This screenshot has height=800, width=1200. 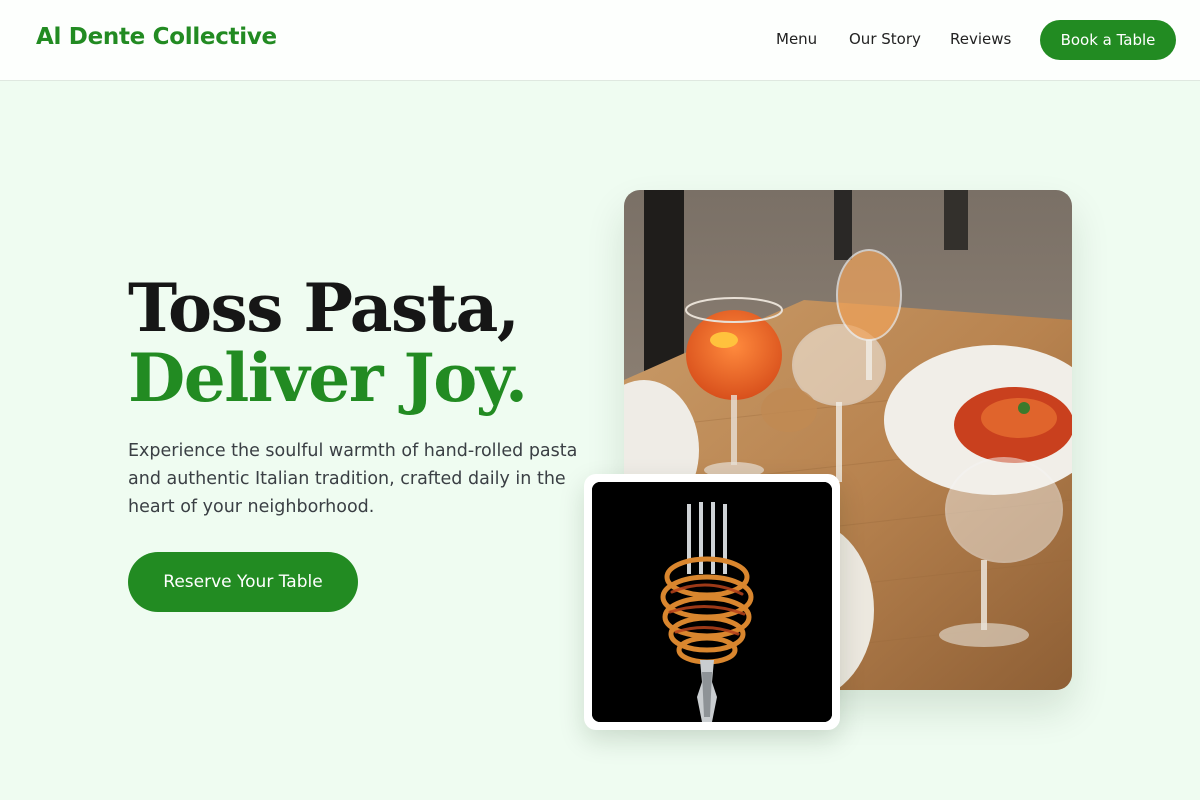 I want to click on nav-link-our-story: Our Story, so click(x=885, y=39).